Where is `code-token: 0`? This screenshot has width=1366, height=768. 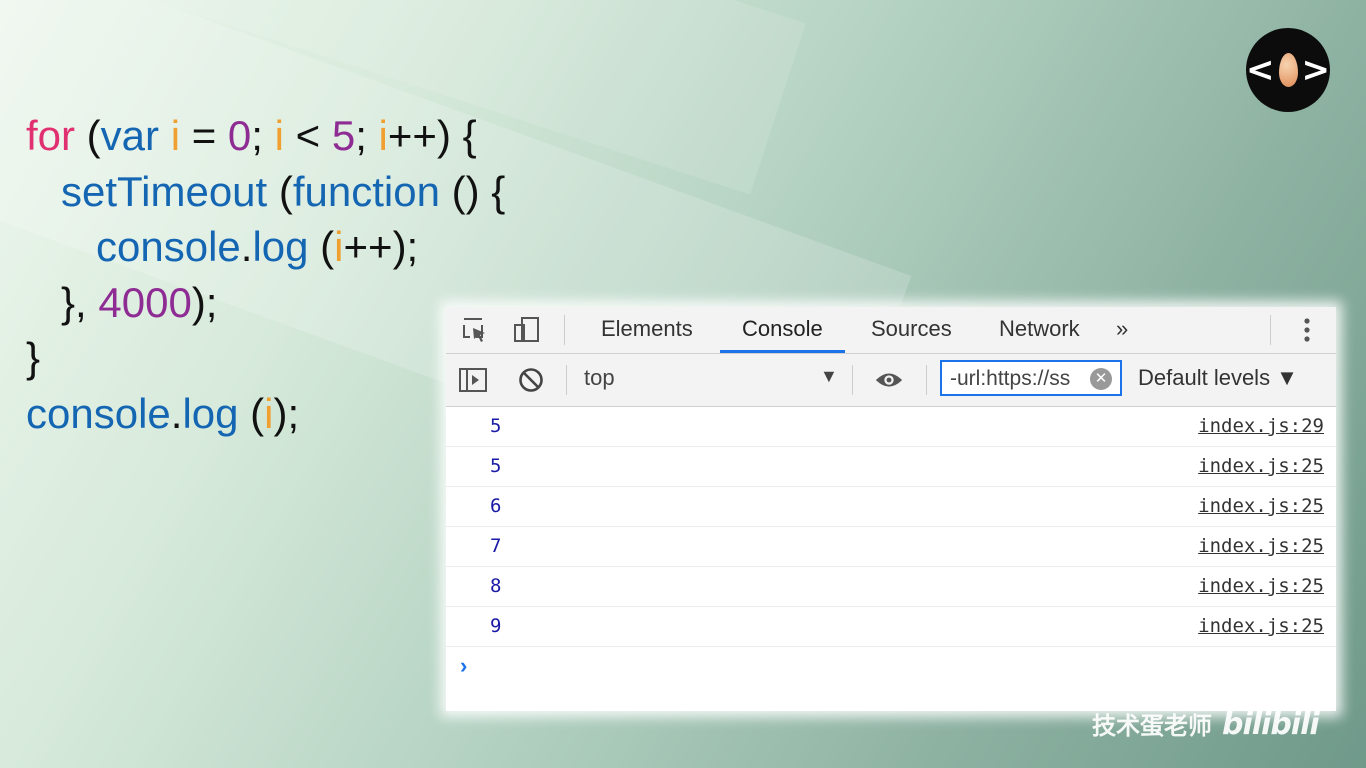
code-token: 0 is located at coordinates (239, 135).